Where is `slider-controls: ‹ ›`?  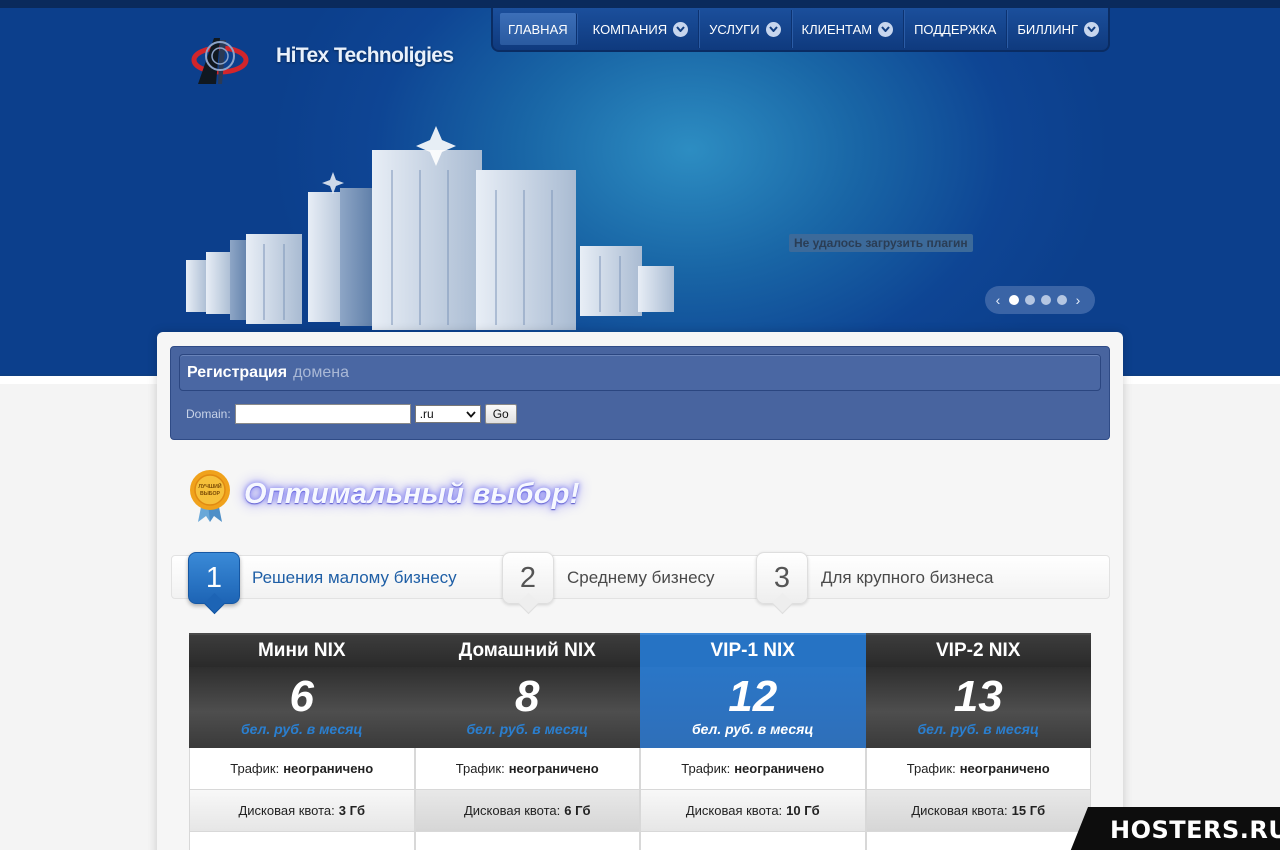
slider-controls: ‹ › is located at coordinates (1040, 300).